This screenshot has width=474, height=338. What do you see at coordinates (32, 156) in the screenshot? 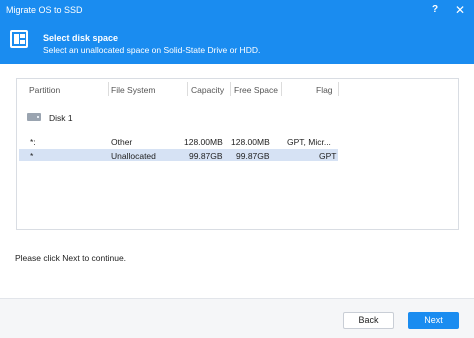
I see `cell-partition: *` at bounding box center [32, 156].